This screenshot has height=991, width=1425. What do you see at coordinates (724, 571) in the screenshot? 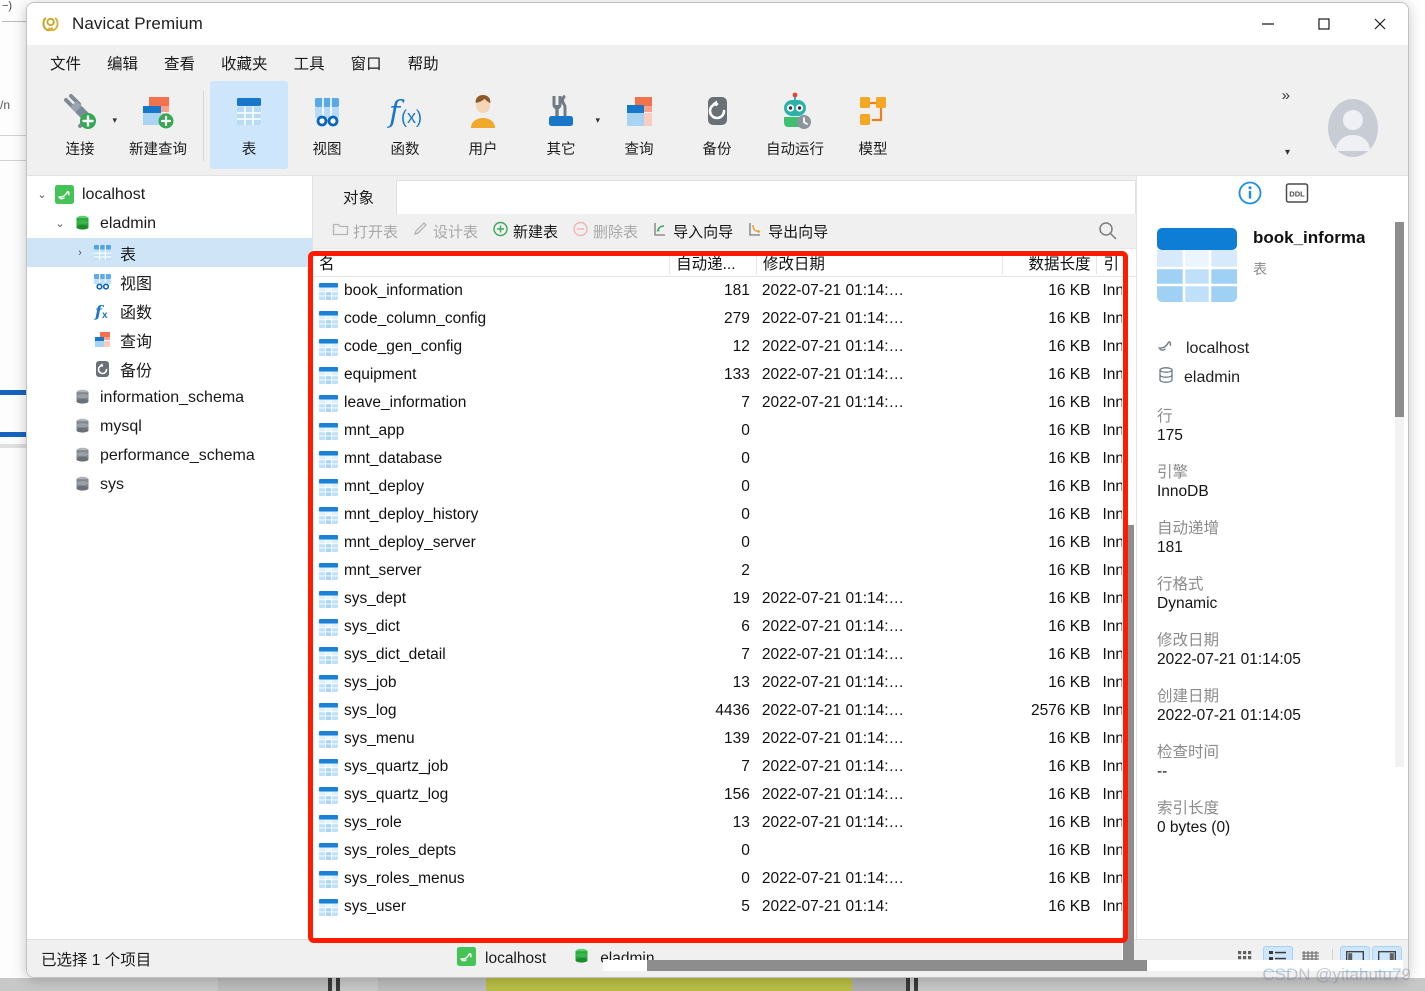
I see `table-row: mnt_server 2 16 KB Inn` at bounding box center [724, 571].